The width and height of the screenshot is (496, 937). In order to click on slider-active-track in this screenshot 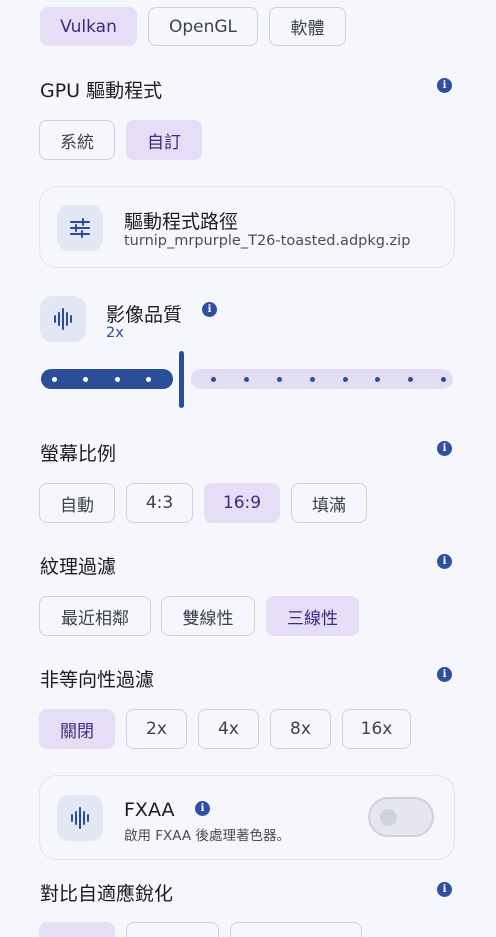, I will do `click(107, 379)`.